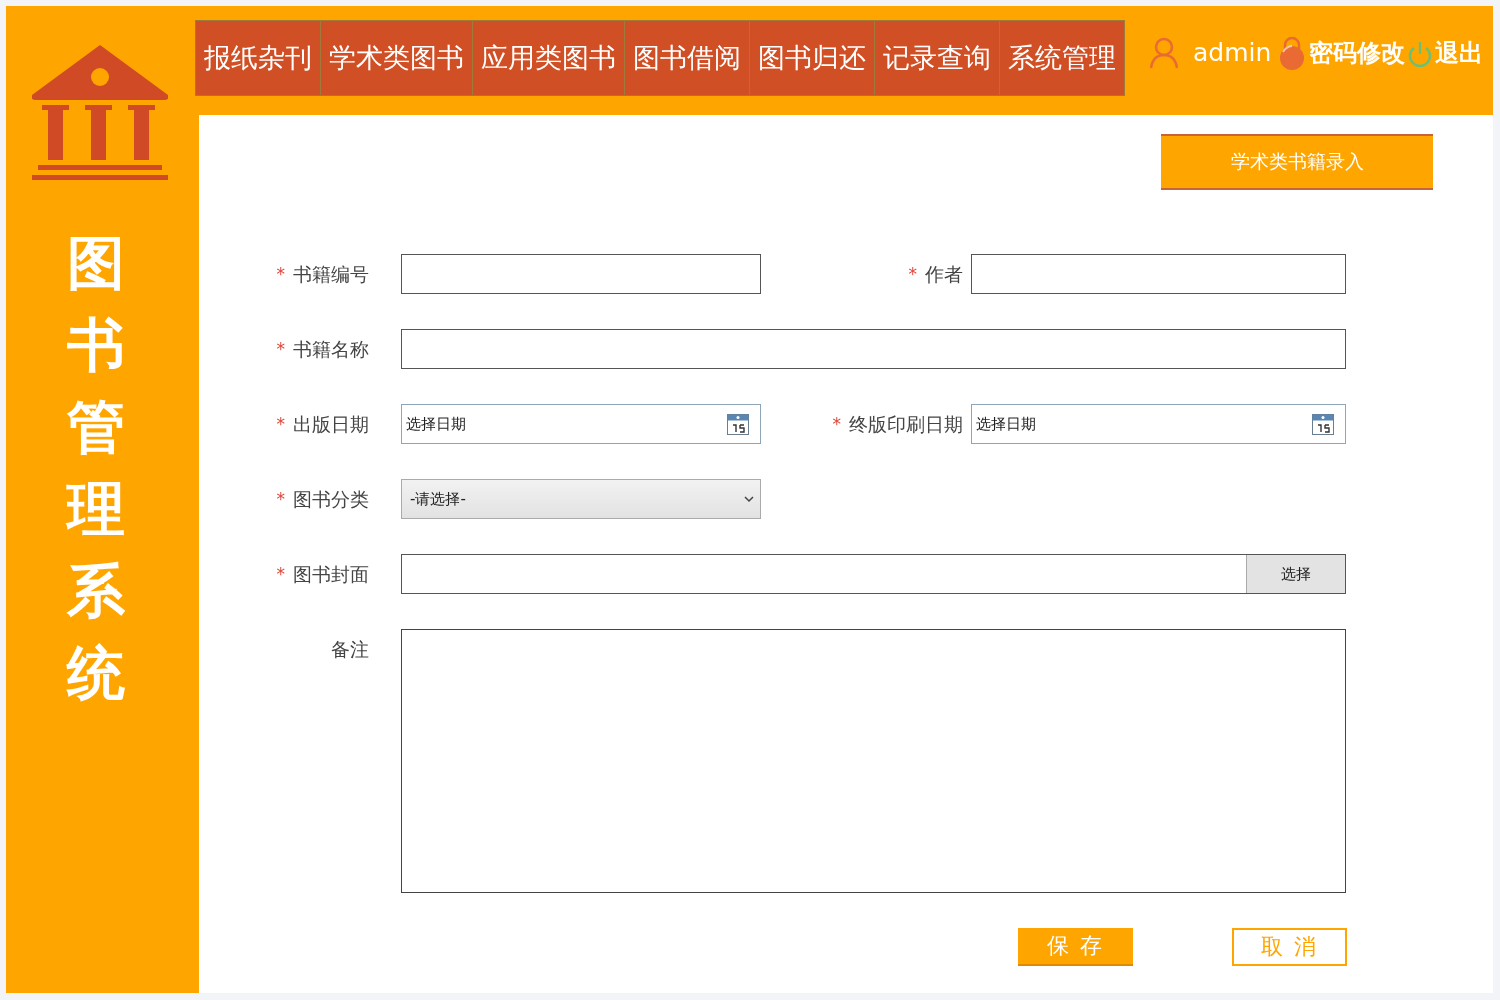 The height and width of the screenshot is (1000, 1500). What do you see at coordinates (323, 499) in the screenshot?
I see `field-label: * 图书分类` at bounding box center [323, 499].